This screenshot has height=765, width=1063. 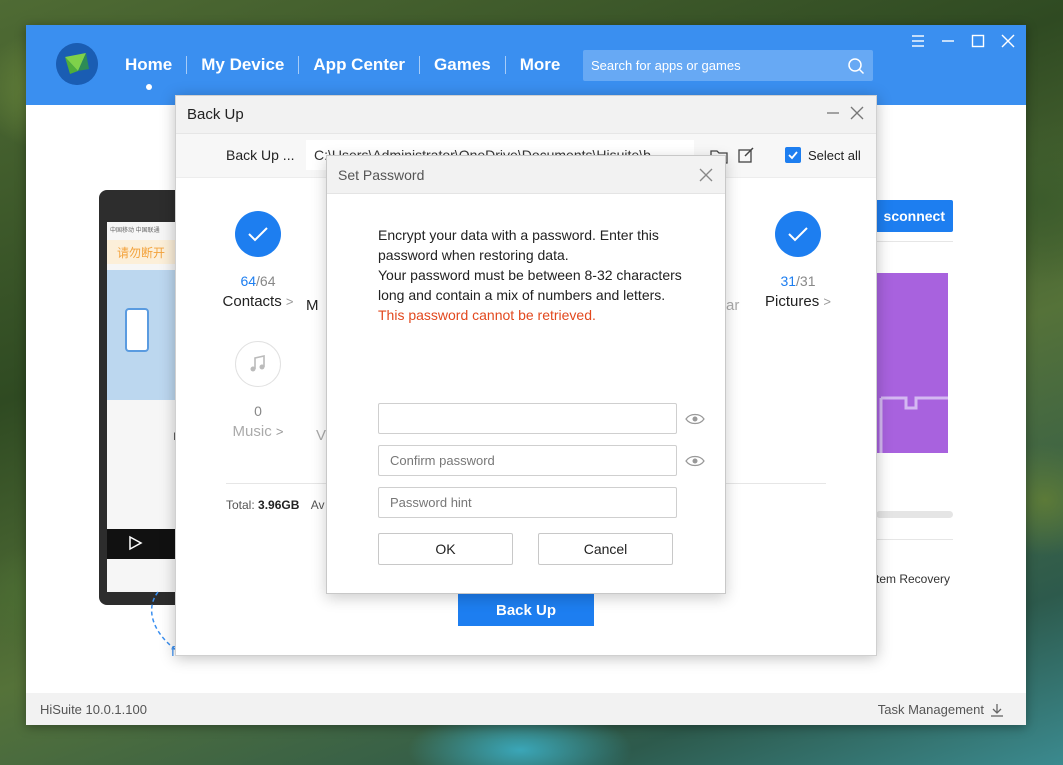 I want to click on window-controls, so click(x=963, y=41).